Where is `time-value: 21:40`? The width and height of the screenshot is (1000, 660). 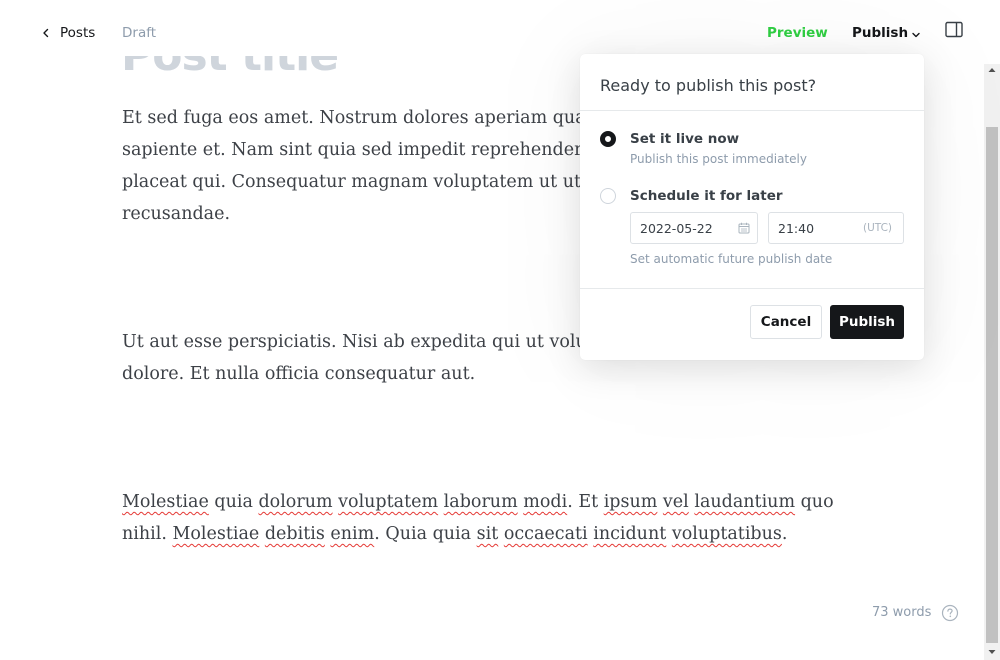
time-value: 21:40 is located at coordinates (796, 228).